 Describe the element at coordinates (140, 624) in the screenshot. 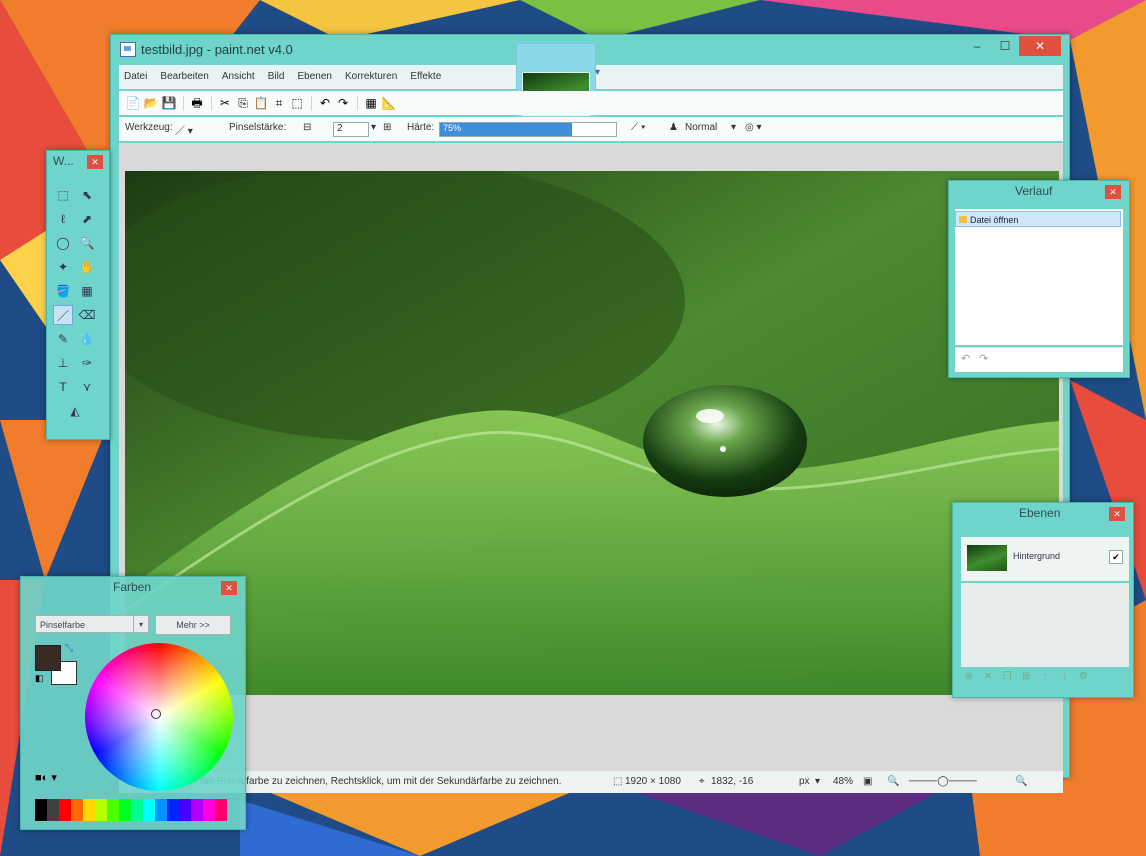

I see `chevron-down-icon: ▾` at that location.